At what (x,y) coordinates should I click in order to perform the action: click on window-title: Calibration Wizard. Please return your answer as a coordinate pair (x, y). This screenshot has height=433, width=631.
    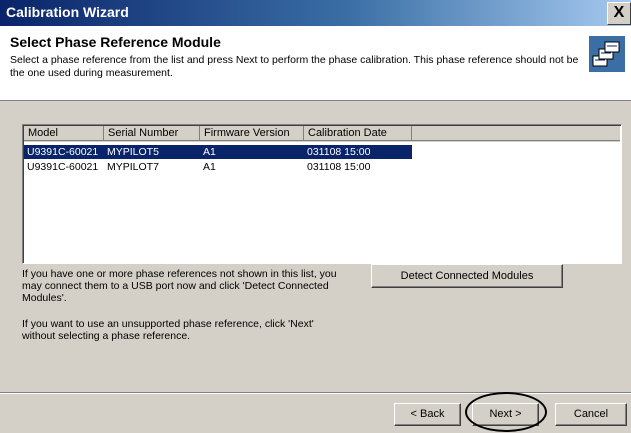
    Looking at the image, I should click on (67, 12).